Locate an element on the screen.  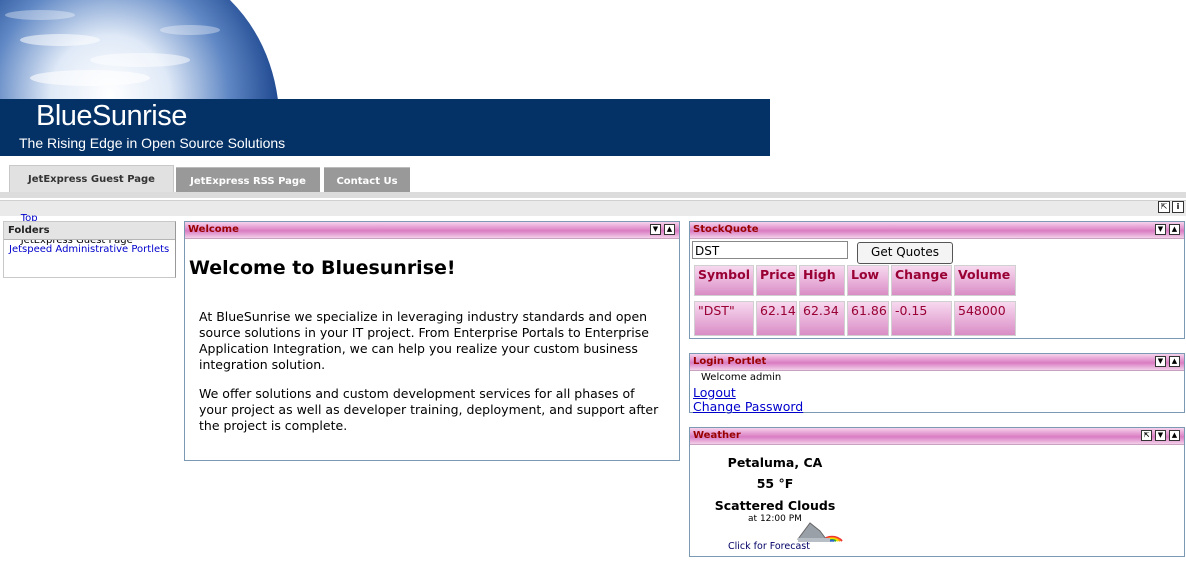
stockquote-titlebar: StockQuote ▼ ▲ is located at coordinates (937, 230).